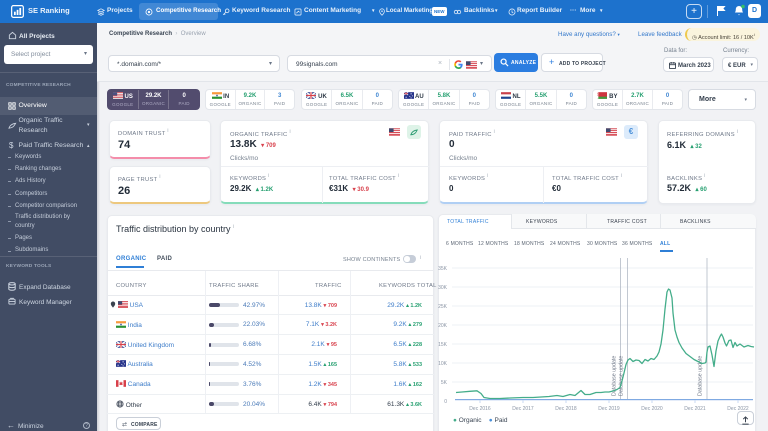  What do you see at coordinates (480, 409) in the screenshot?
I see `svg-text: Dec 2016` at bounding box center [480, 409].